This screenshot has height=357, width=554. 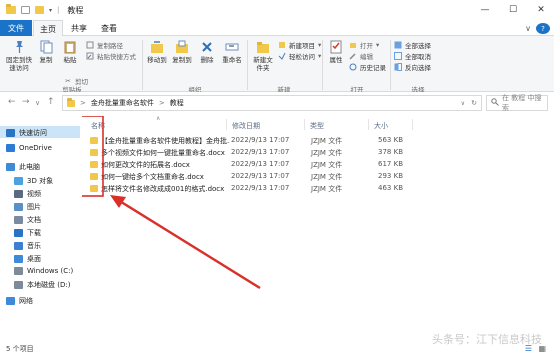 What do you see at coordinates (272, 103) in the screenshot?
I see `address-bar: > 金舟批量重命名软件 > 教程 ∨ ↻` at bounding box center [272, 103].